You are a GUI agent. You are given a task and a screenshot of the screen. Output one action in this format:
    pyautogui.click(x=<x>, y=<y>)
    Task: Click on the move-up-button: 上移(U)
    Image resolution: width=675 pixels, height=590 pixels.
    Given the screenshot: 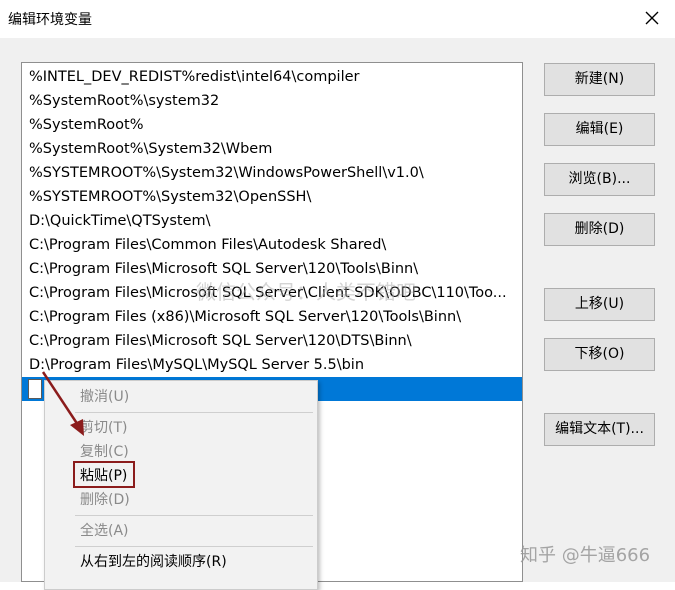 What is the action you would take?
    pyautogui.click(x=599, y=304)
    